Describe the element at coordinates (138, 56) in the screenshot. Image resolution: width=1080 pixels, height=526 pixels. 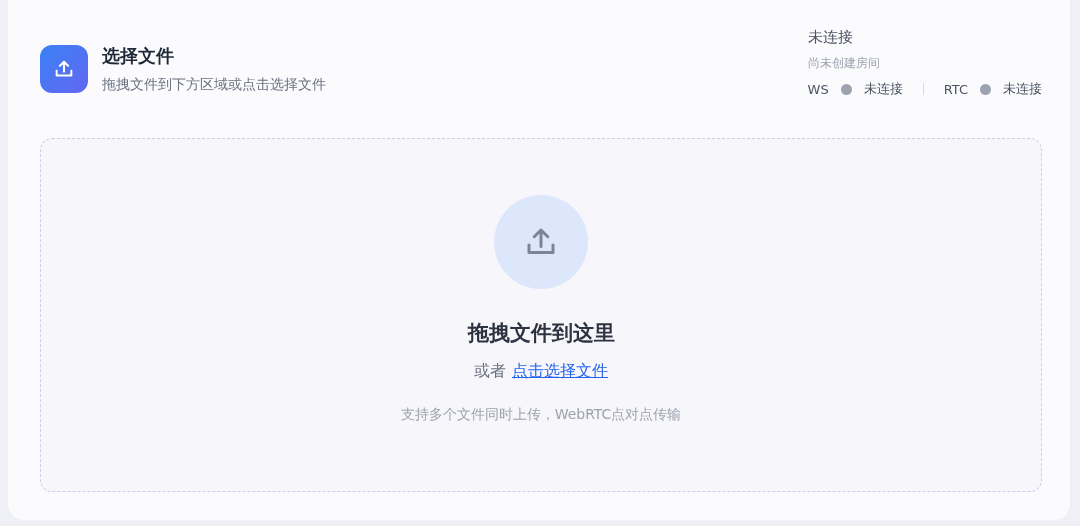
I see `card-title: 选择文件` at that location.